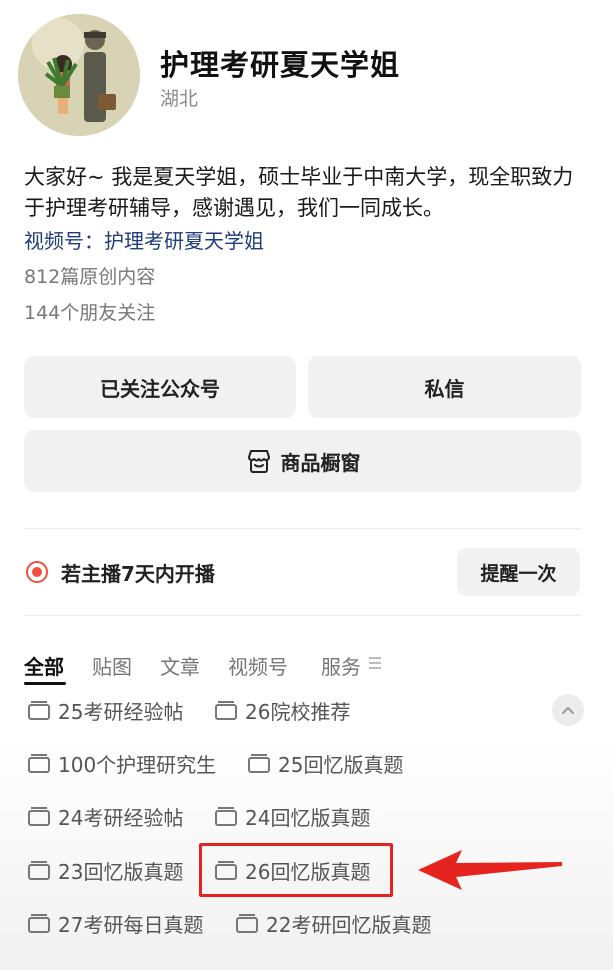  Describe the element at coordinates (258, 461) in the screenshot. I see `shop-storefront-icon` at that location.